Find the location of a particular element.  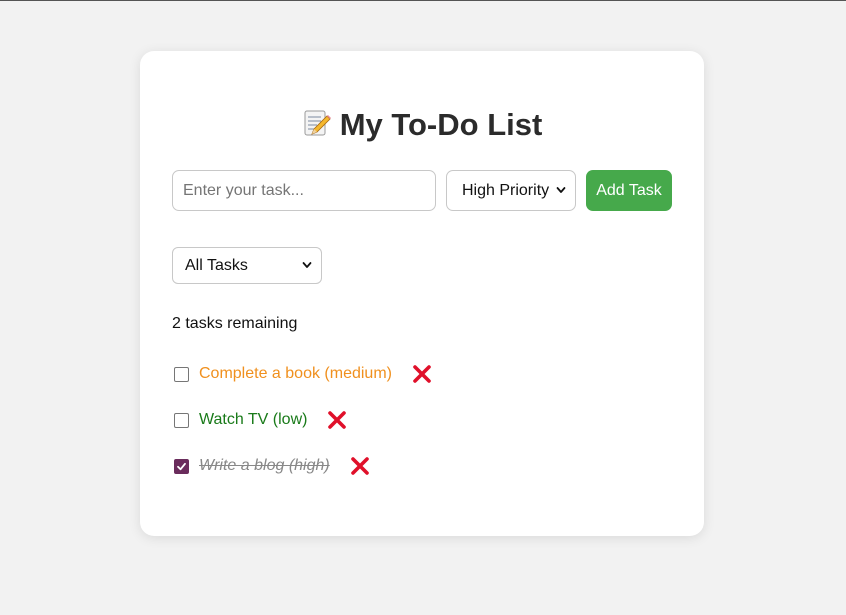

tasks-remaining-text: 2 tasks remaining is located at coordinates (235, 323).